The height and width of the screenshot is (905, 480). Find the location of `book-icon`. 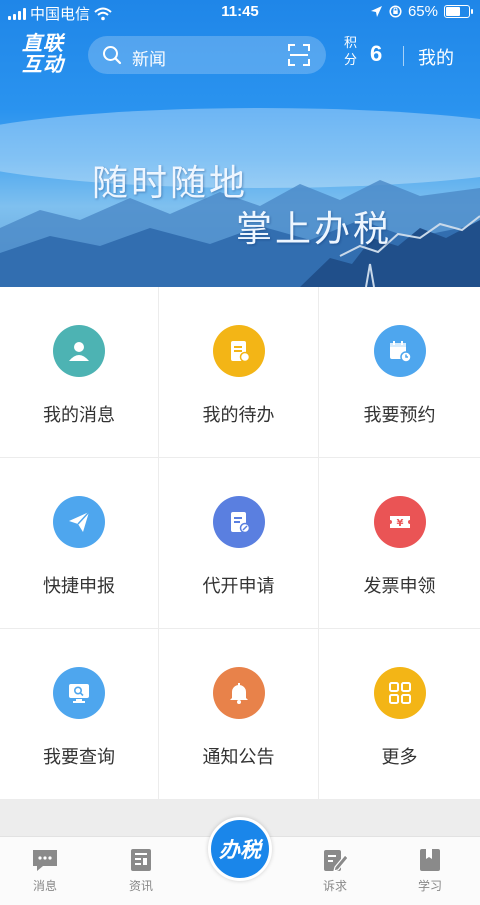

book-icon is located at coordinates (430, 860).